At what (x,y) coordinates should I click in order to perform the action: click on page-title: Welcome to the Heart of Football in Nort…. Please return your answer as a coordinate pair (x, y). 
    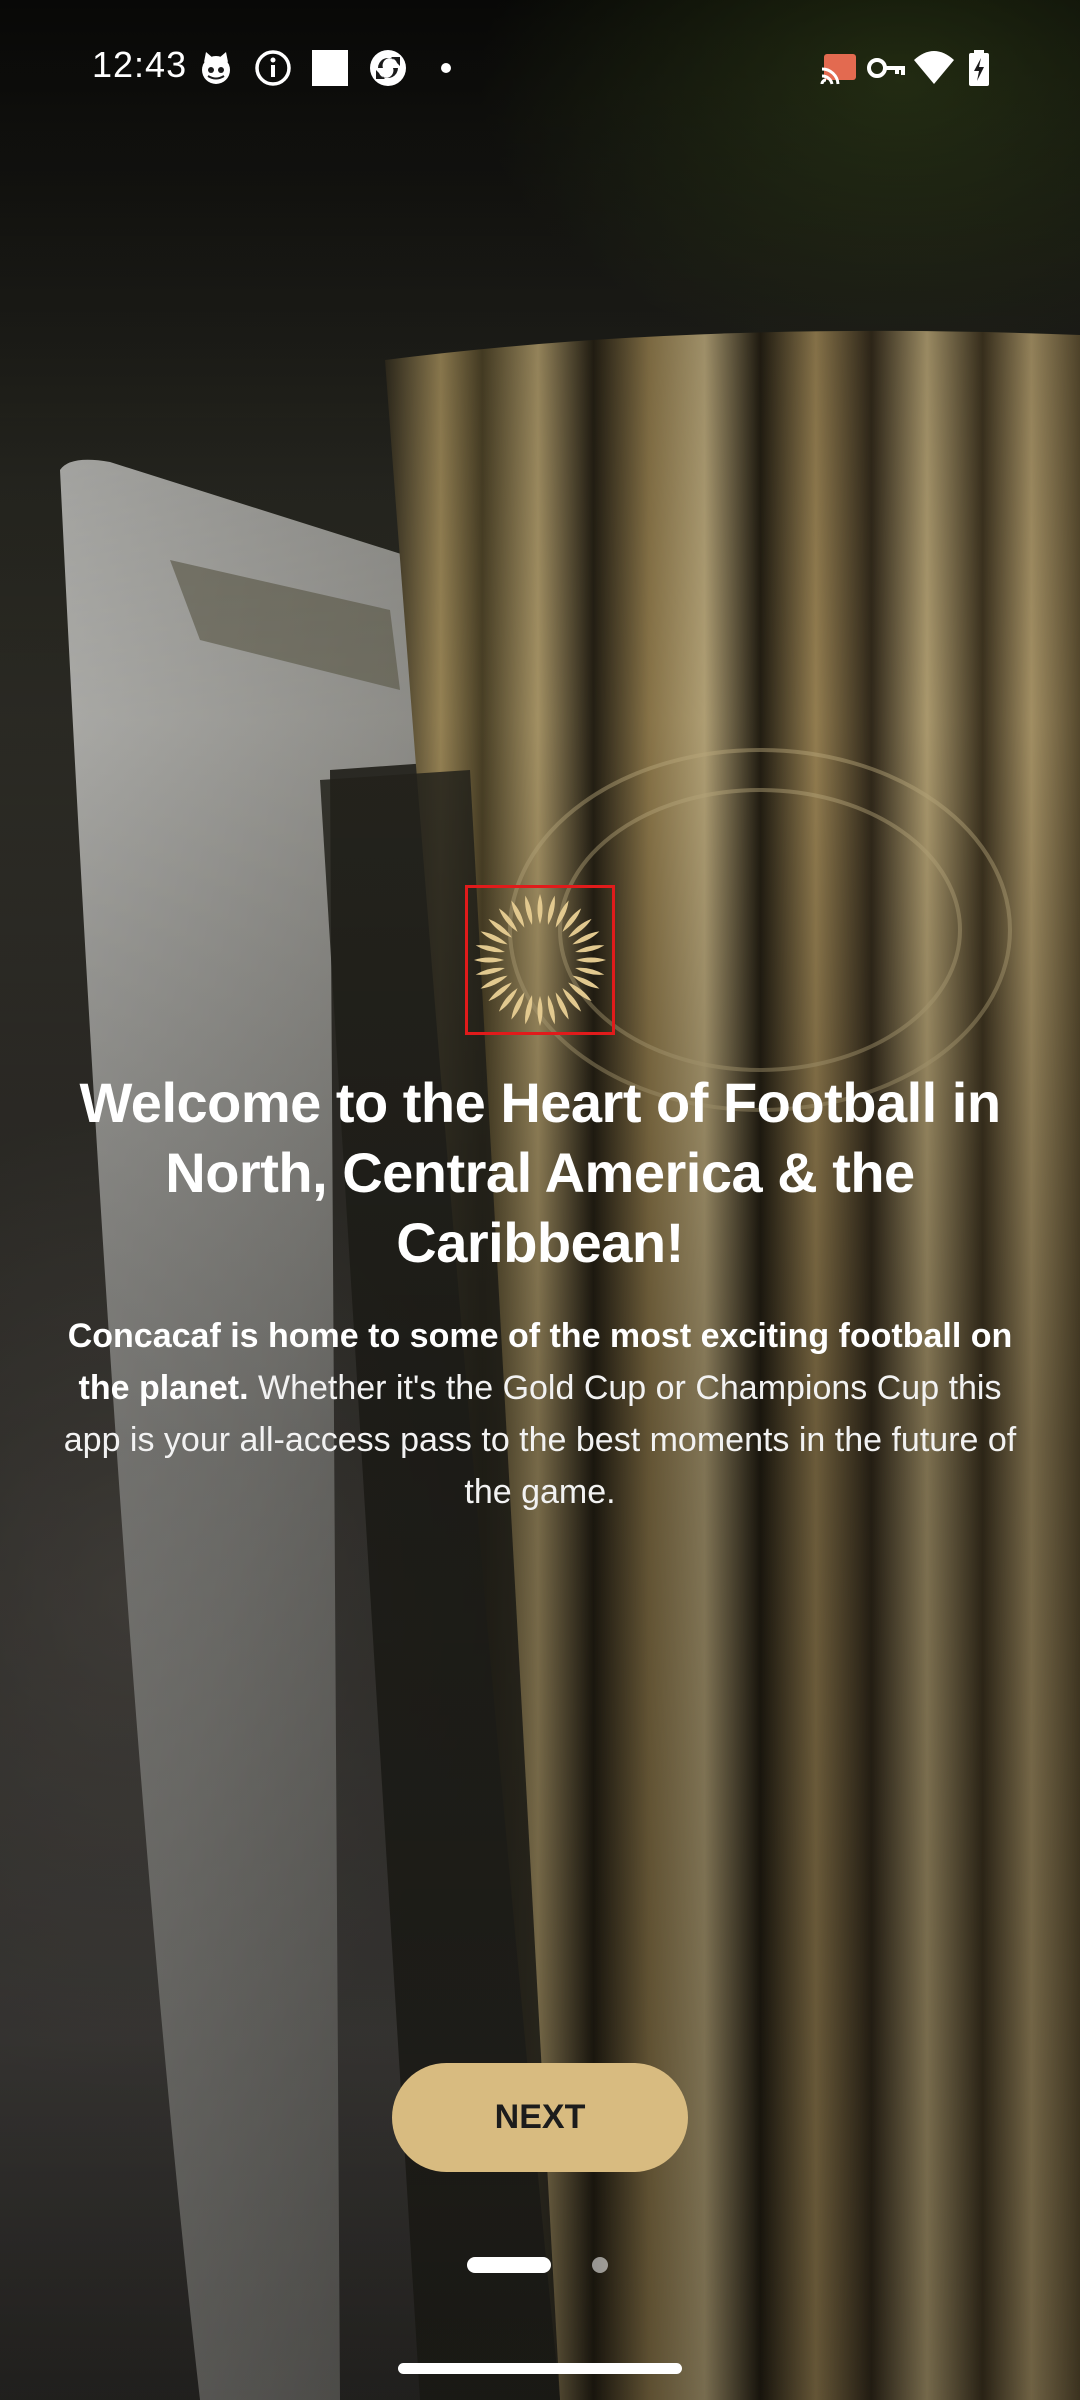
    Looking at the image, I should click on (540, 1172).